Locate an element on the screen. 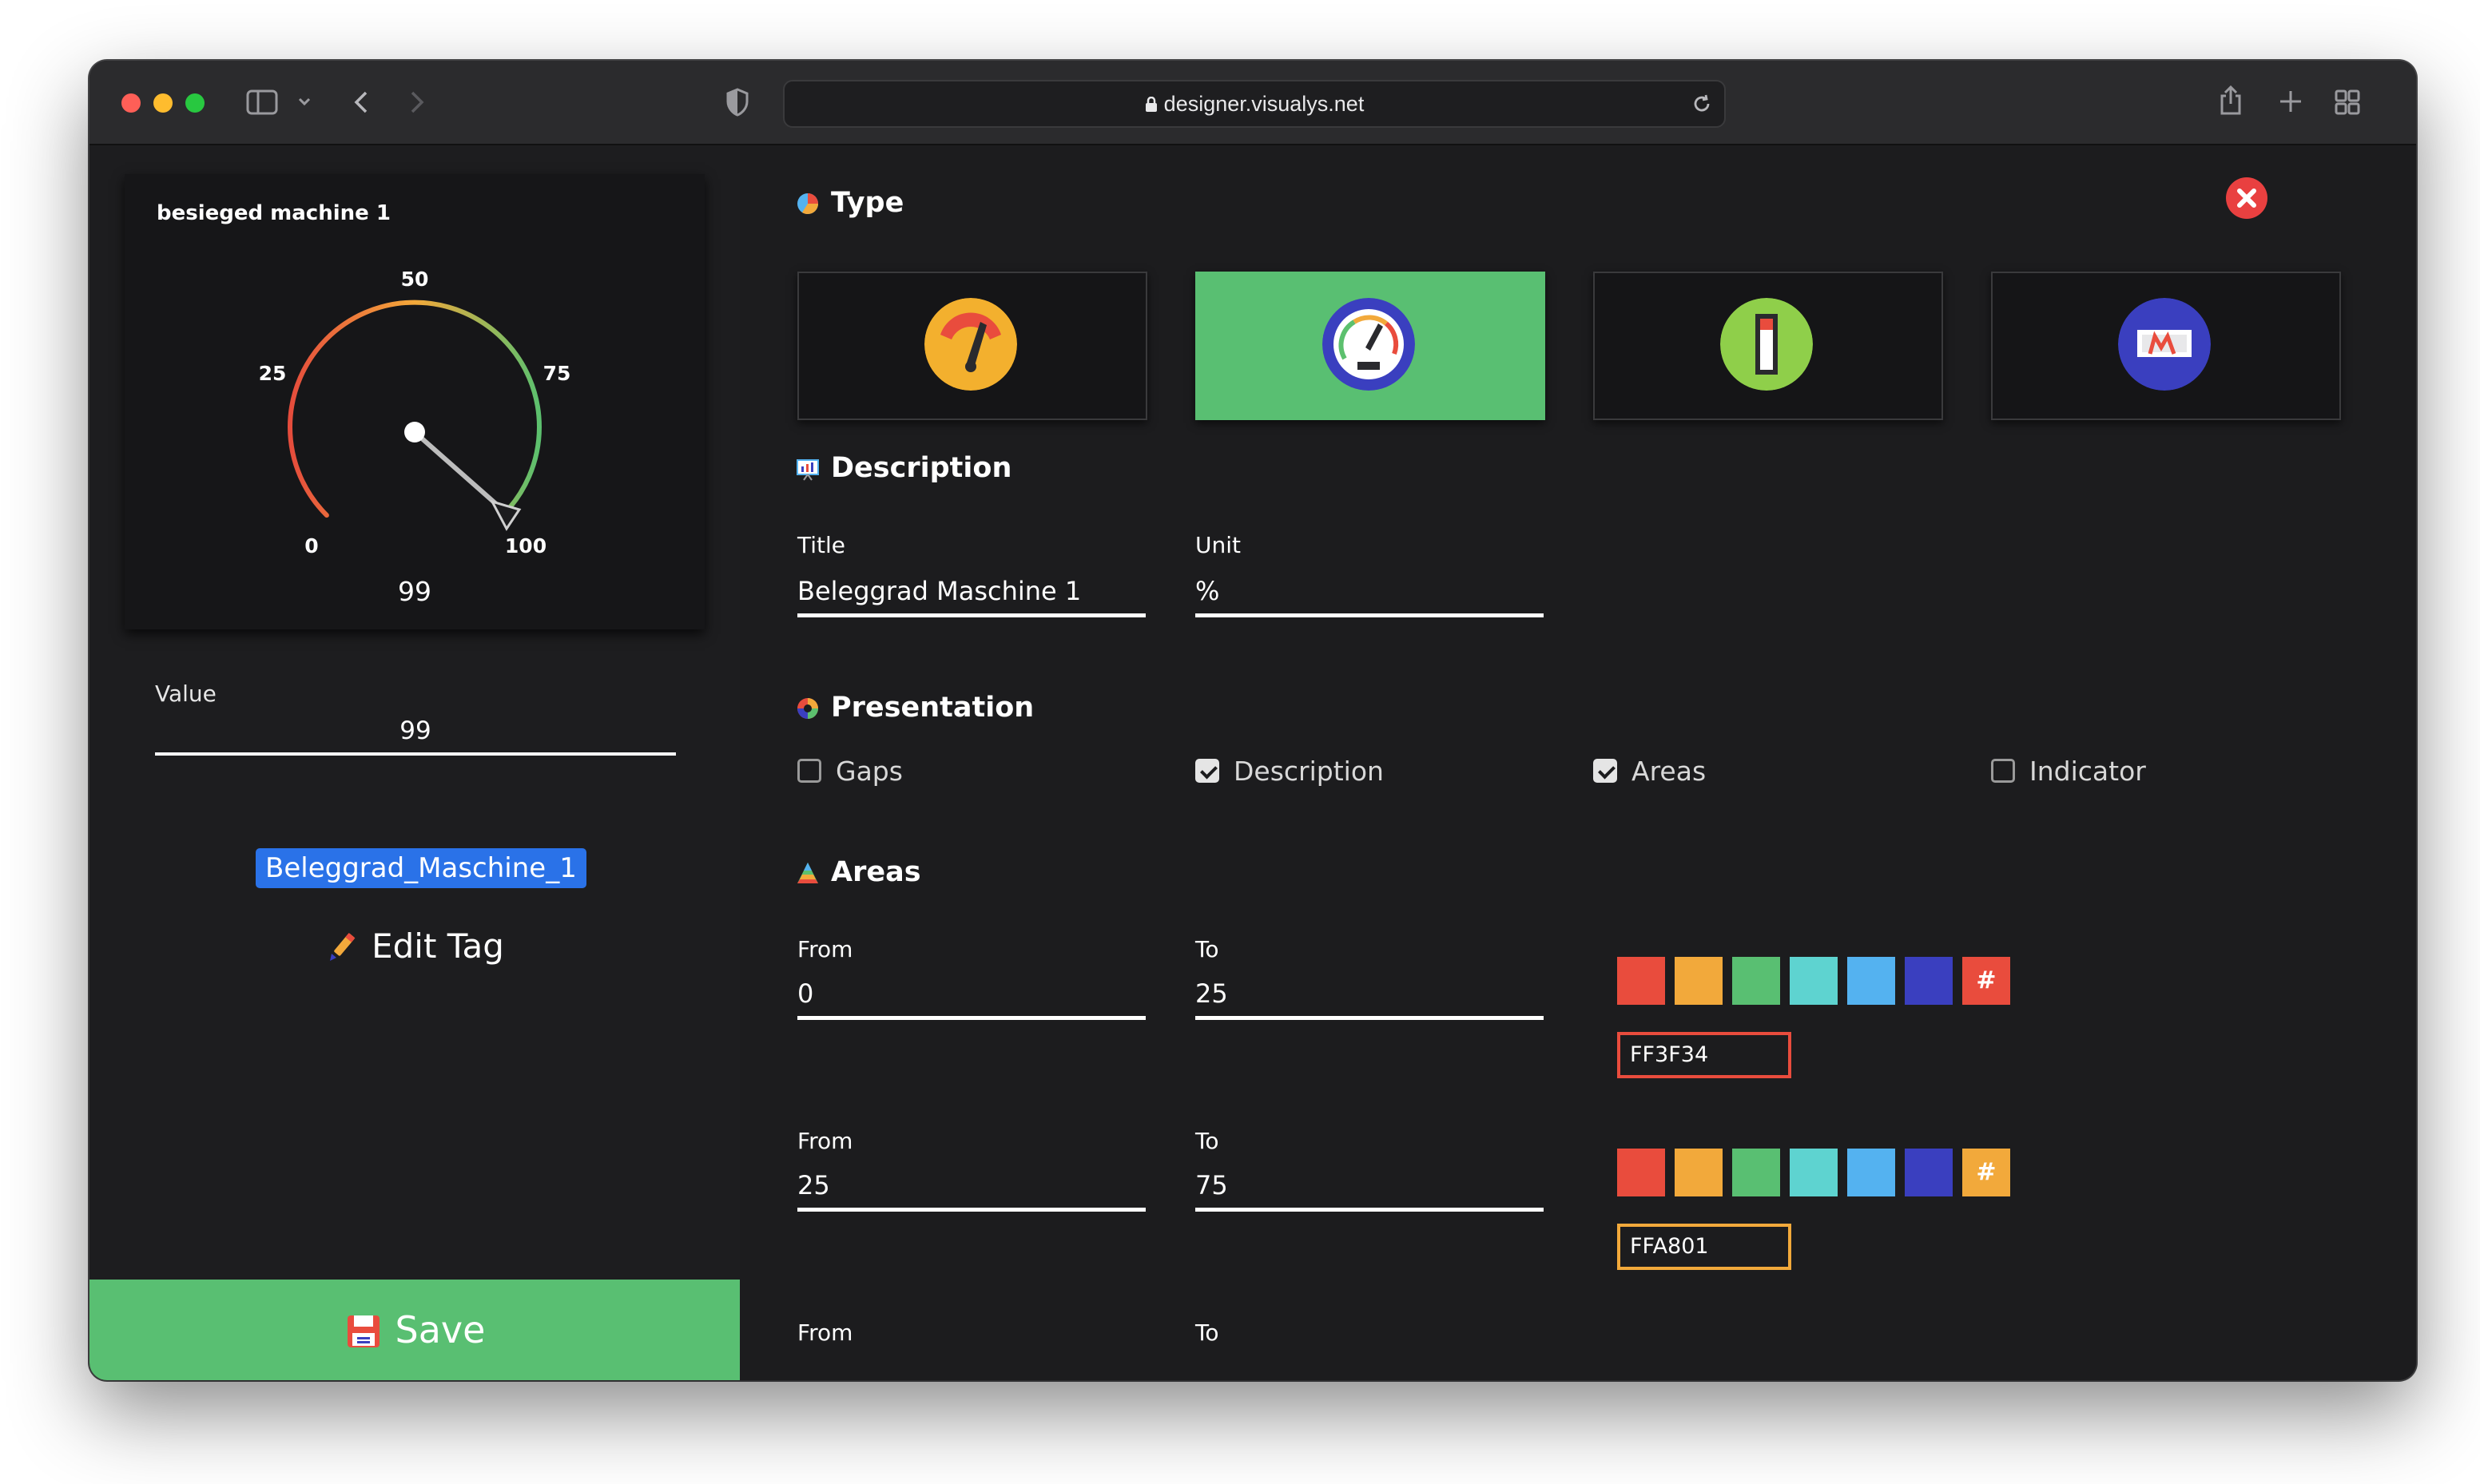 This screenshot has height=1484, width=2480. gauge-tick-75: 75 is located at coordinates (557, 373).